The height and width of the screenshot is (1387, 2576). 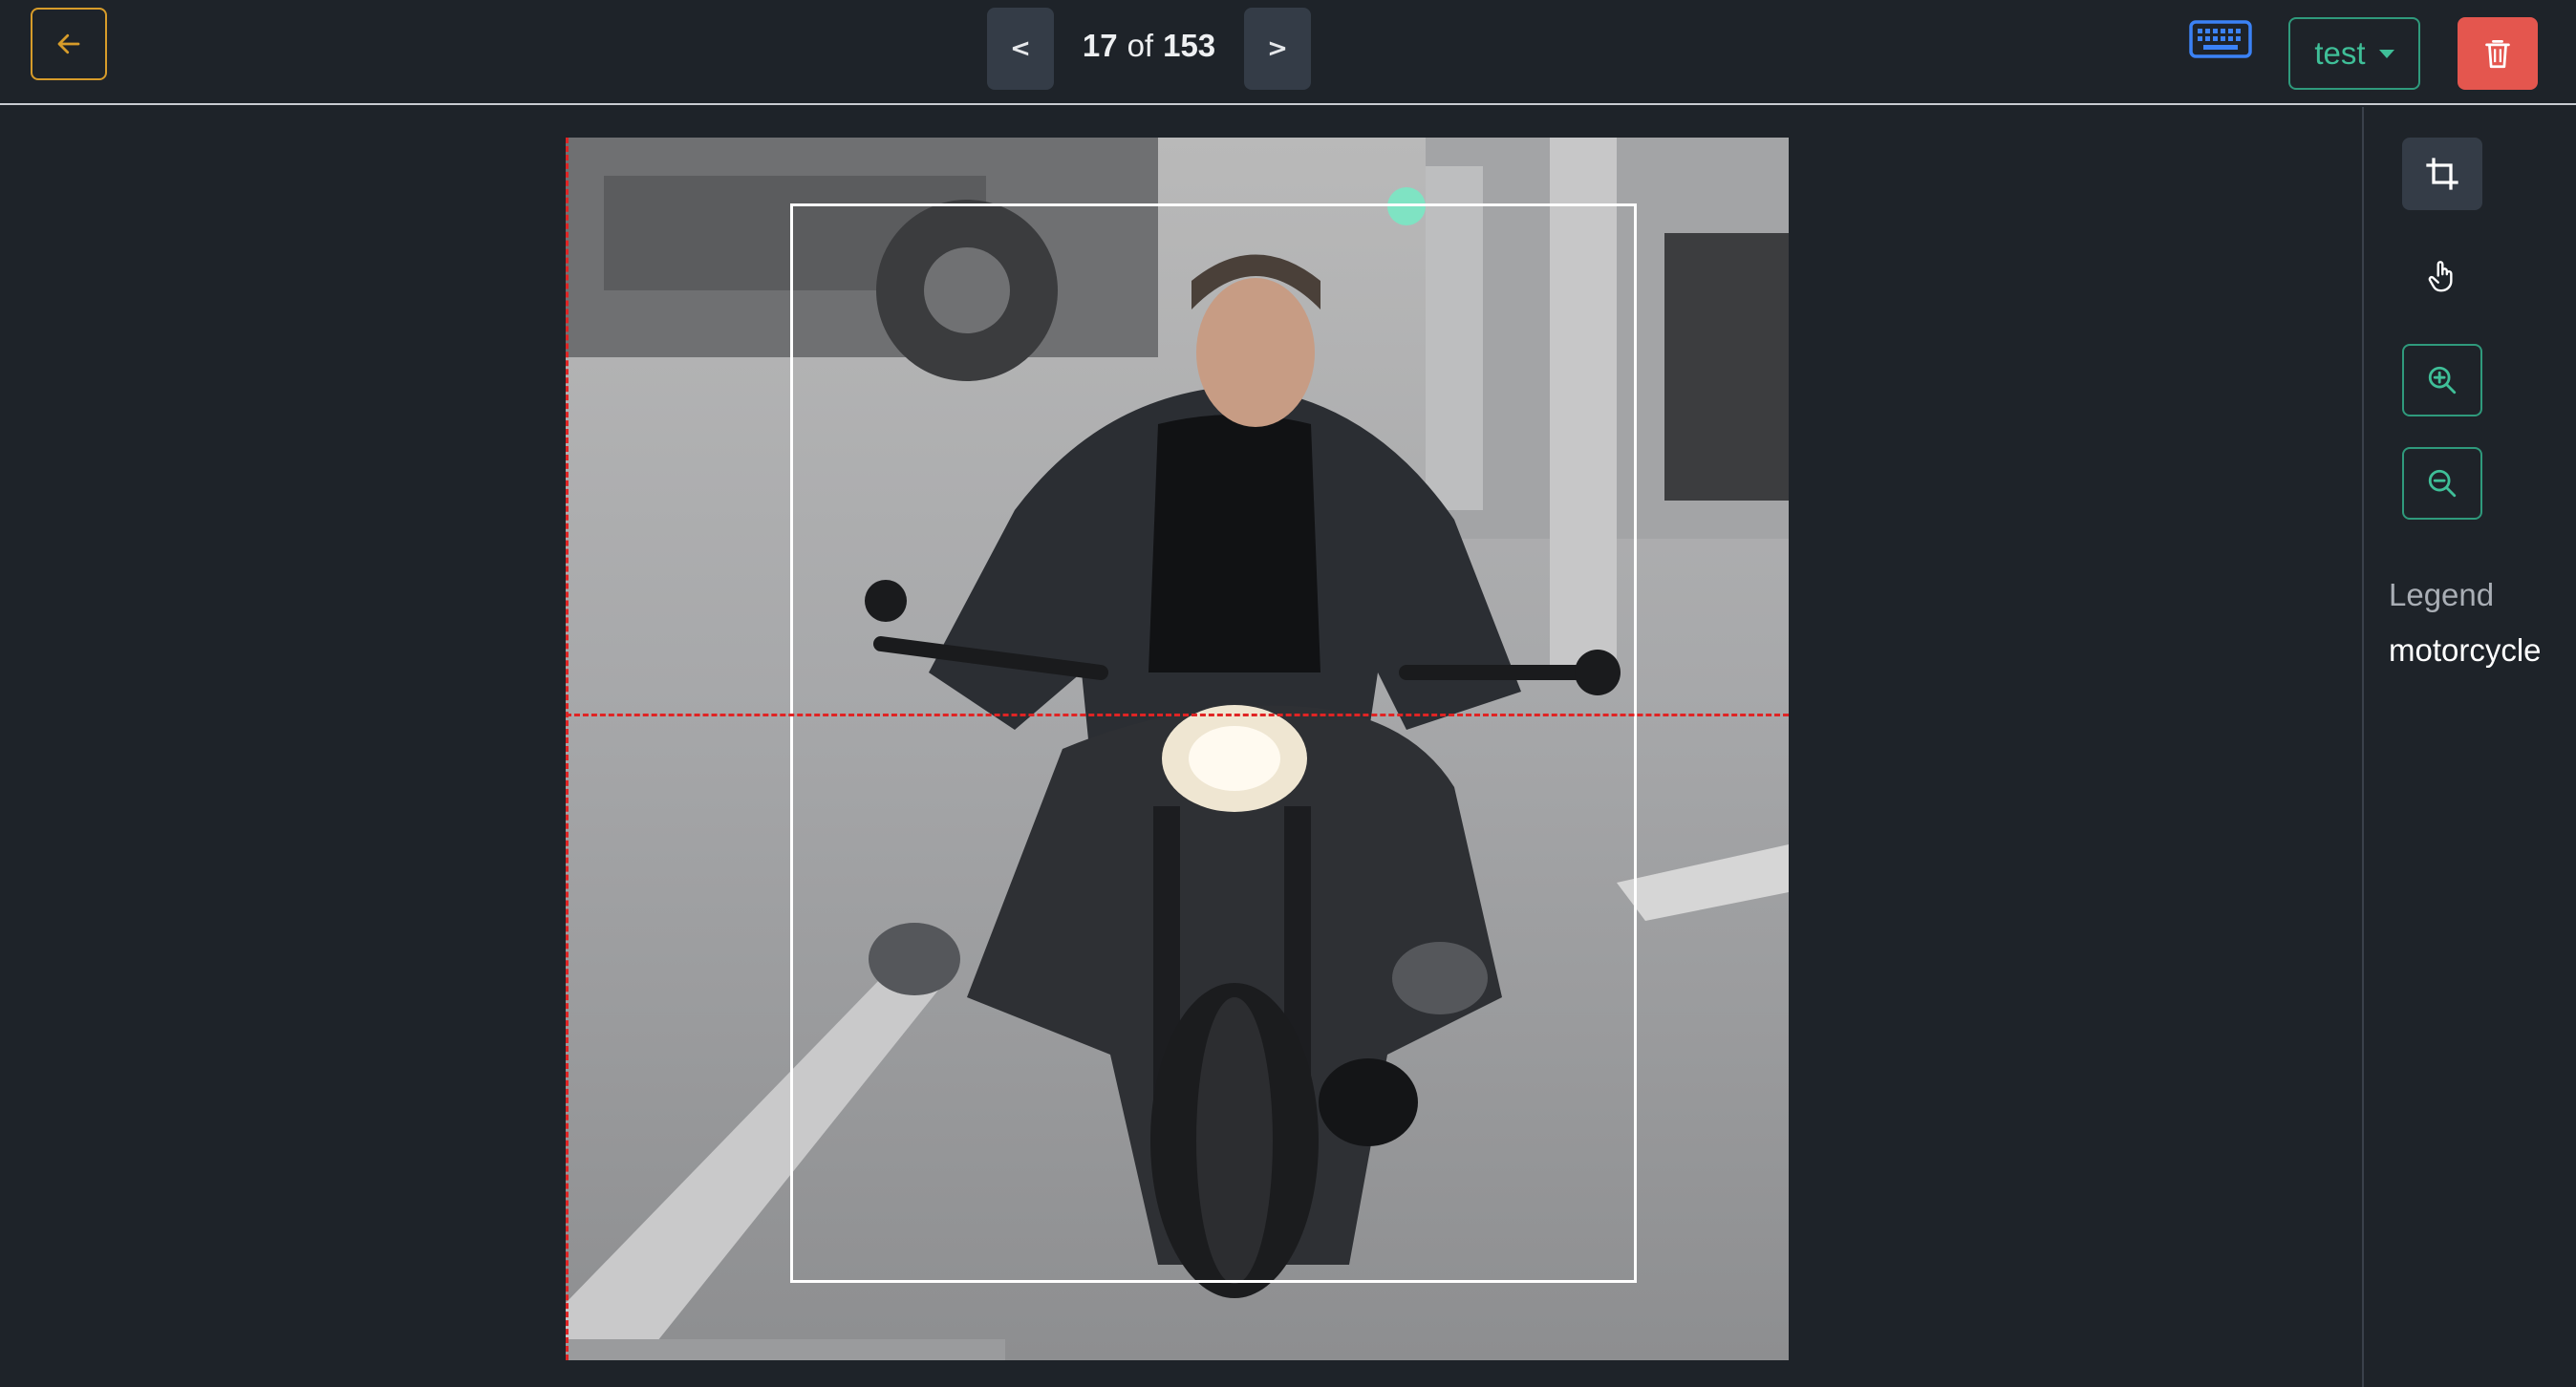 I want to click on legend-item-motorcycle: motorcycle, so click(x=2465, y=650).